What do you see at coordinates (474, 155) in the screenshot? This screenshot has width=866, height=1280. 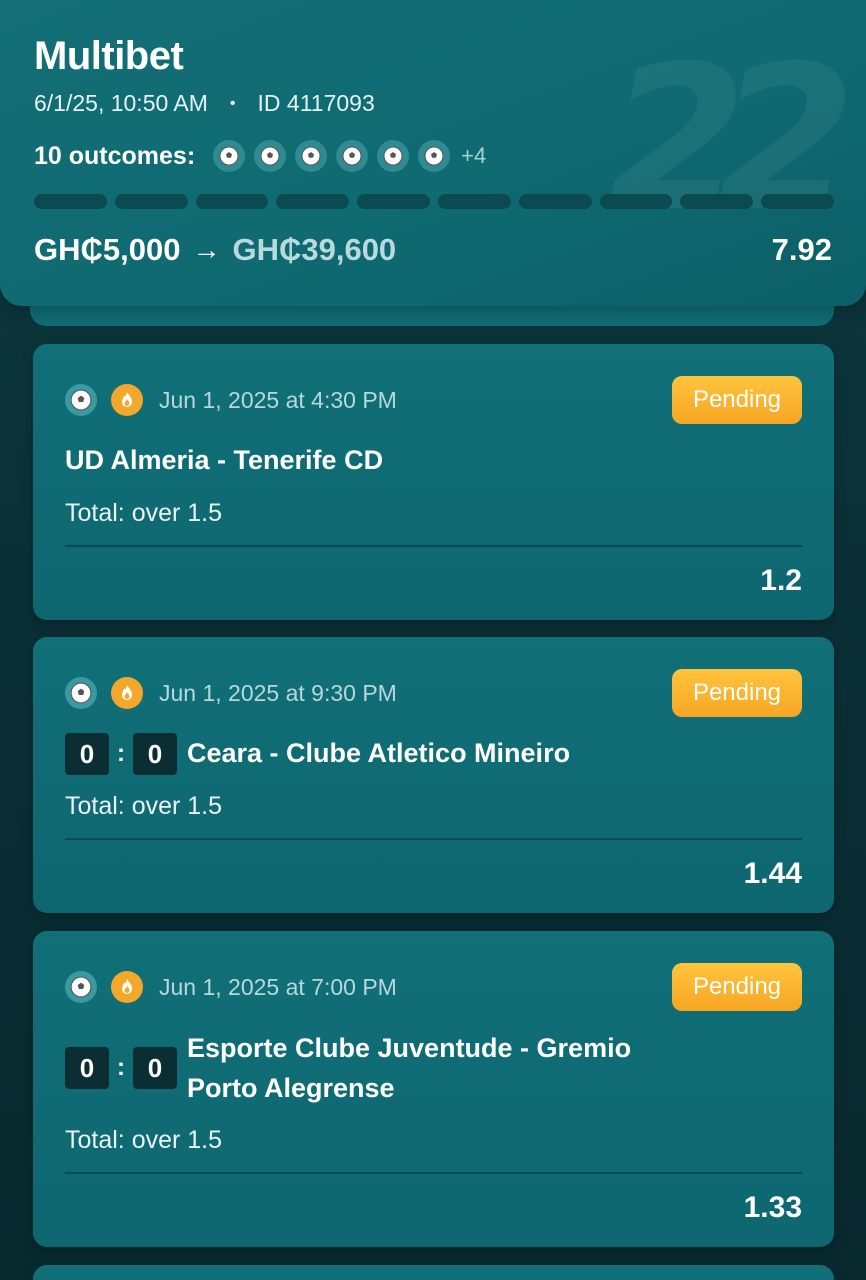 I see `more-outcomes-count: +4` at bounding box center [474, 155].